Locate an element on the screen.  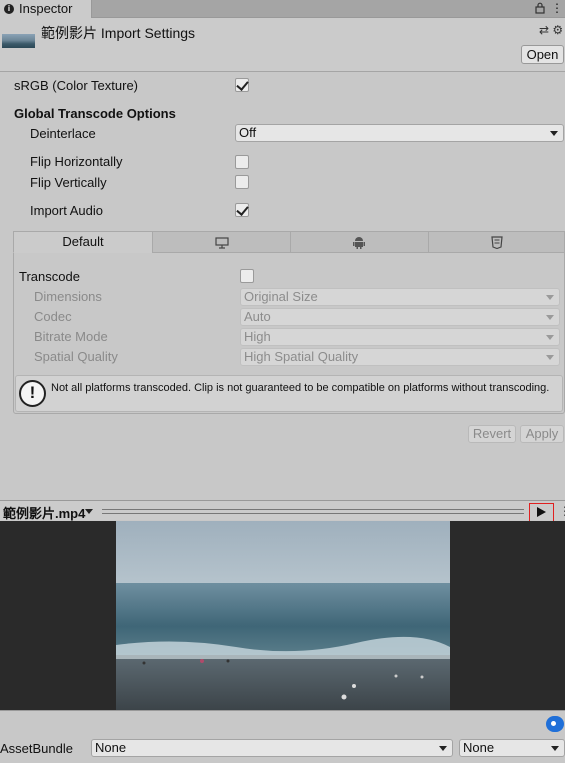
deinterlace-dropdown: Off is located at coordinates (399, 133).